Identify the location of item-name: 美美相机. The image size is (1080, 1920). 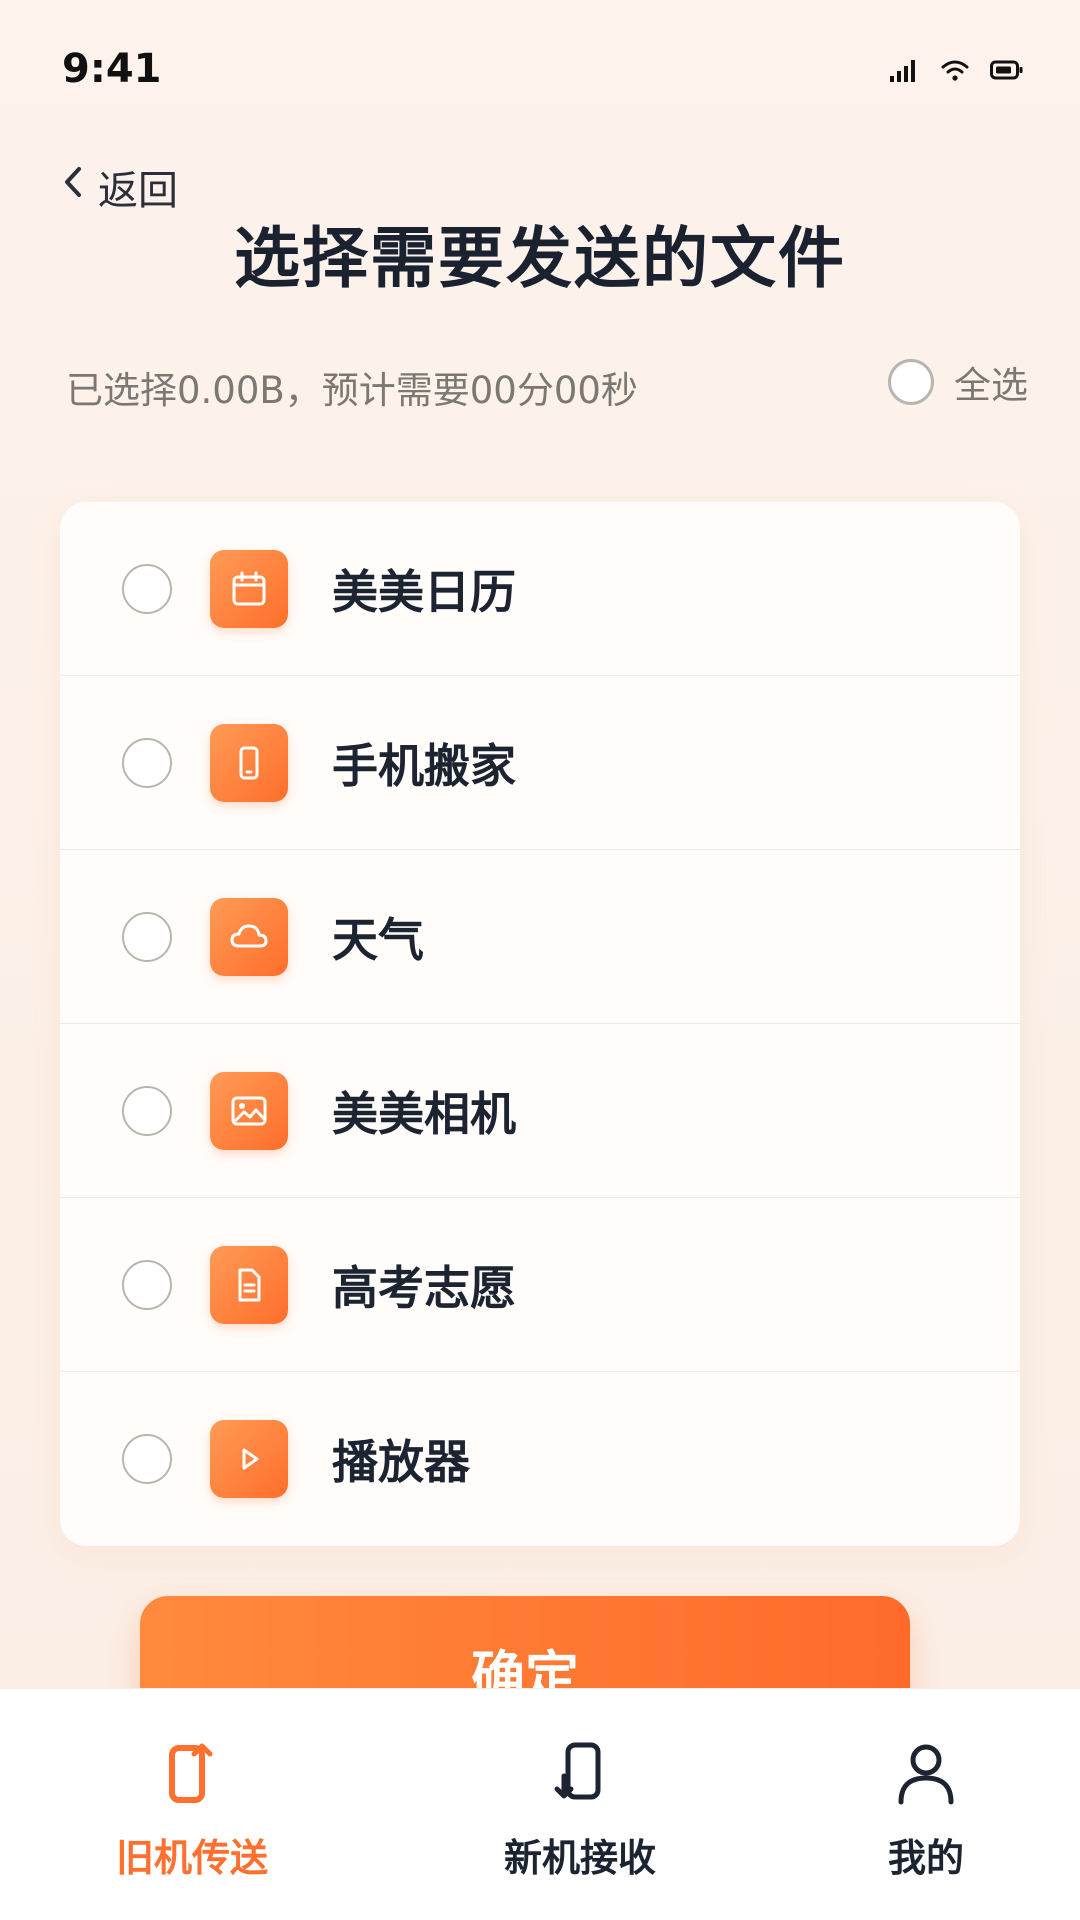
(424, 1113).